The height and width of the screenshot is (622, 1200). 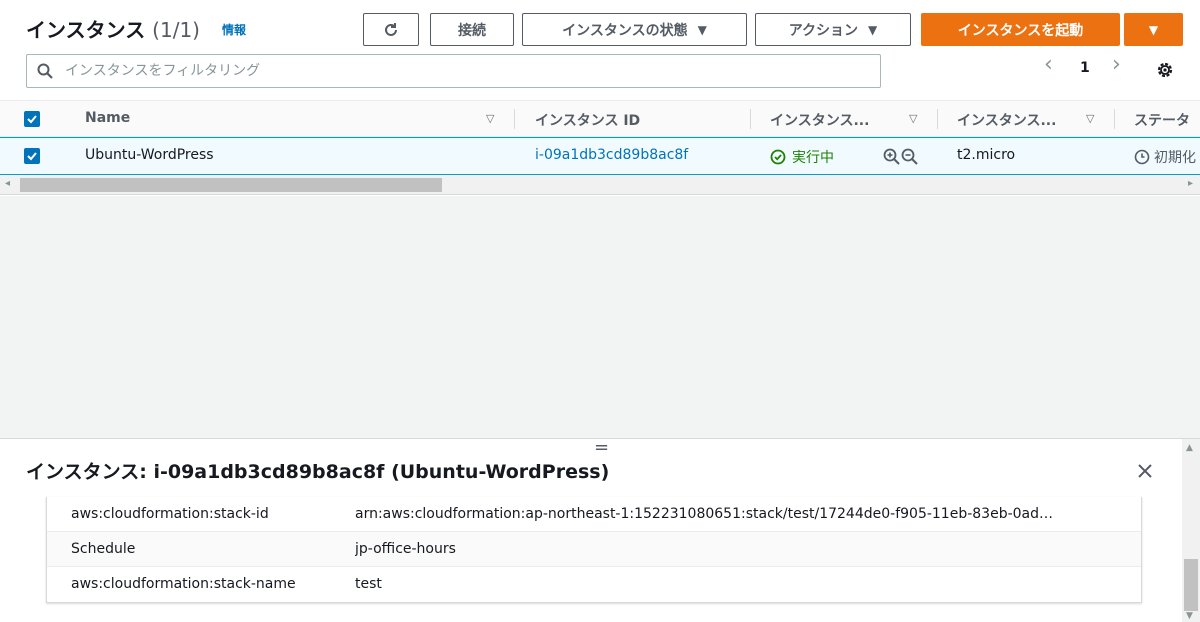 I want to click on launch-instance-dropdown: ▼, so click(x=1153, y=29).